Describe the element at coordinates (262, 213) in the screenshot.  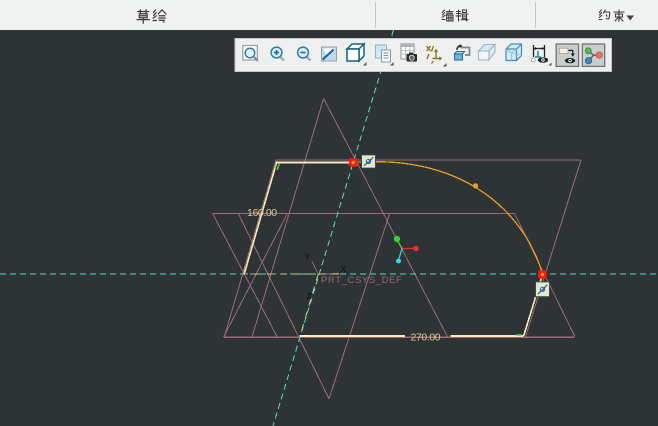
I see `svg-text: 160.00` at that location.